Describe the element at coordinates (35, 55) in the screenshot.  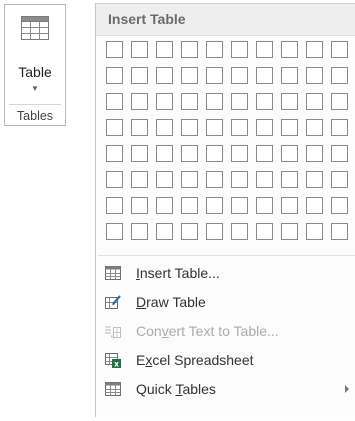
I see `table-button: Table ▼` at that location.